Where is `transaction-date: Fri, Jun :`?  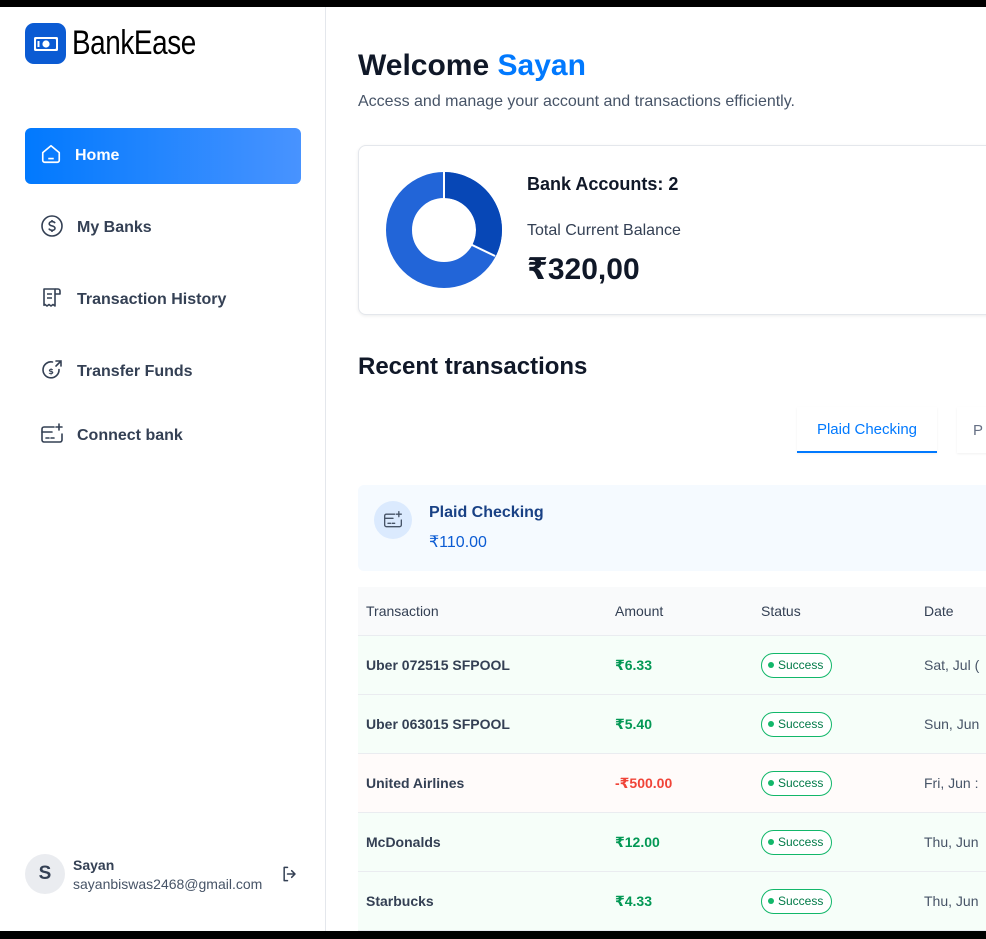
transaction-date: Fri, Jun : is located at coordinates (951, 783).